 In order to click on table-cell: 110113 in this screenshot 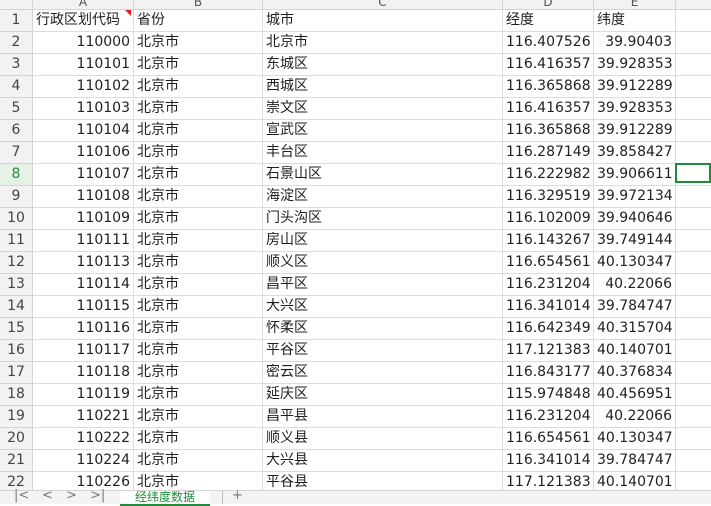, I will do `click(83, 263)`.